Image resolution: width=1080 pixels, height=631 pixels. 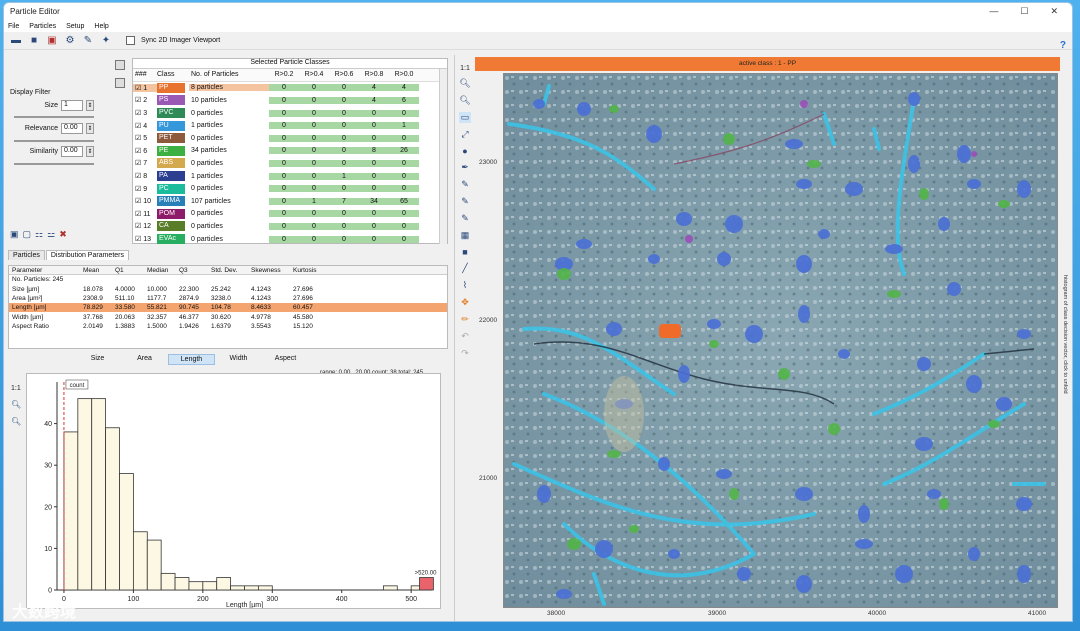 I want to click on class-row: ☑ 12 CA 0 particles 0 0 0 0 0, so click(x=290, y=226).